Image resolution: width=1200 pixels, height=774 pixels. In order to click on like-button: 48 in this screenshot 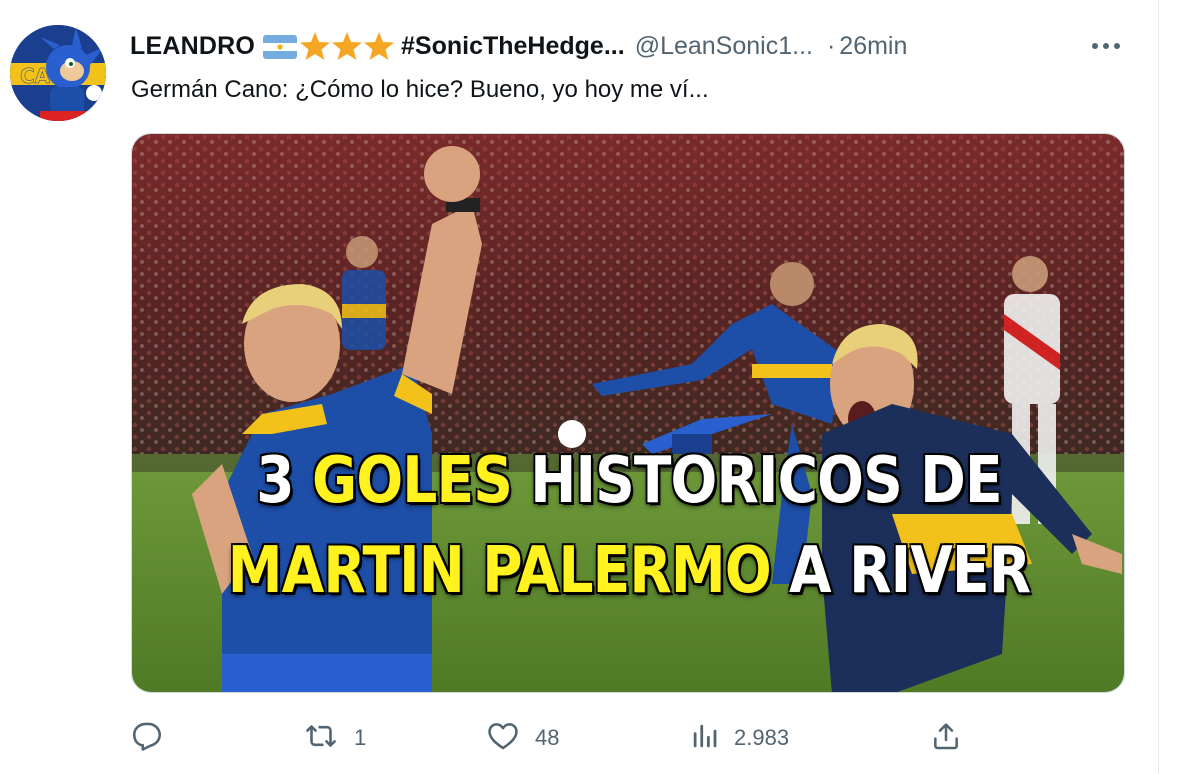, I will do `click(522, 738)`.